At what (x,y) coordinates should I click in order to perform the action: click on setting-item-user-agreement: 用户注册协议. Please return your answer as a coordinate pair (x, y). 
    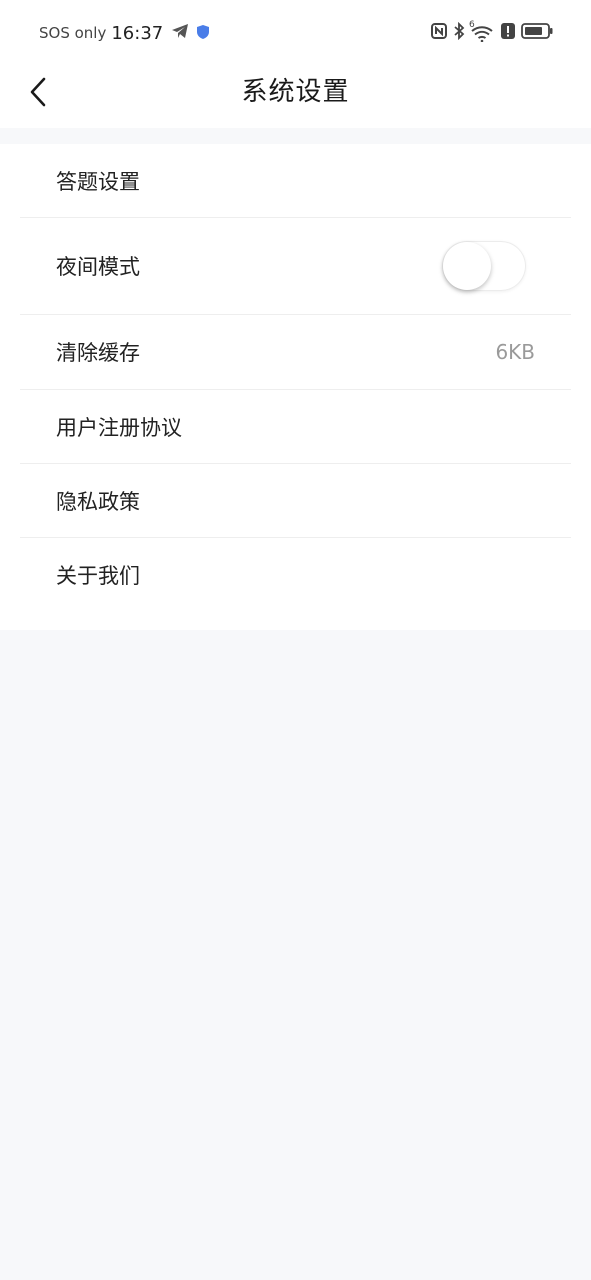
    Looking at the image, I should click on (295, 427).